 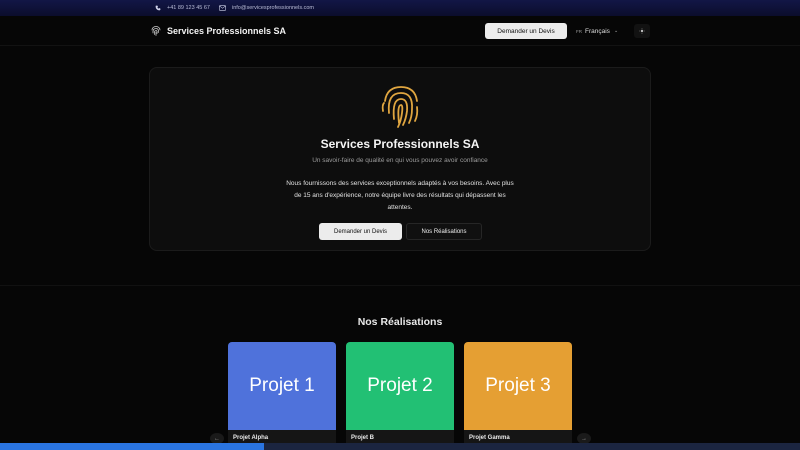 I want to click on brand-name: Services Professionnels SA, so click(x=227, y=31).